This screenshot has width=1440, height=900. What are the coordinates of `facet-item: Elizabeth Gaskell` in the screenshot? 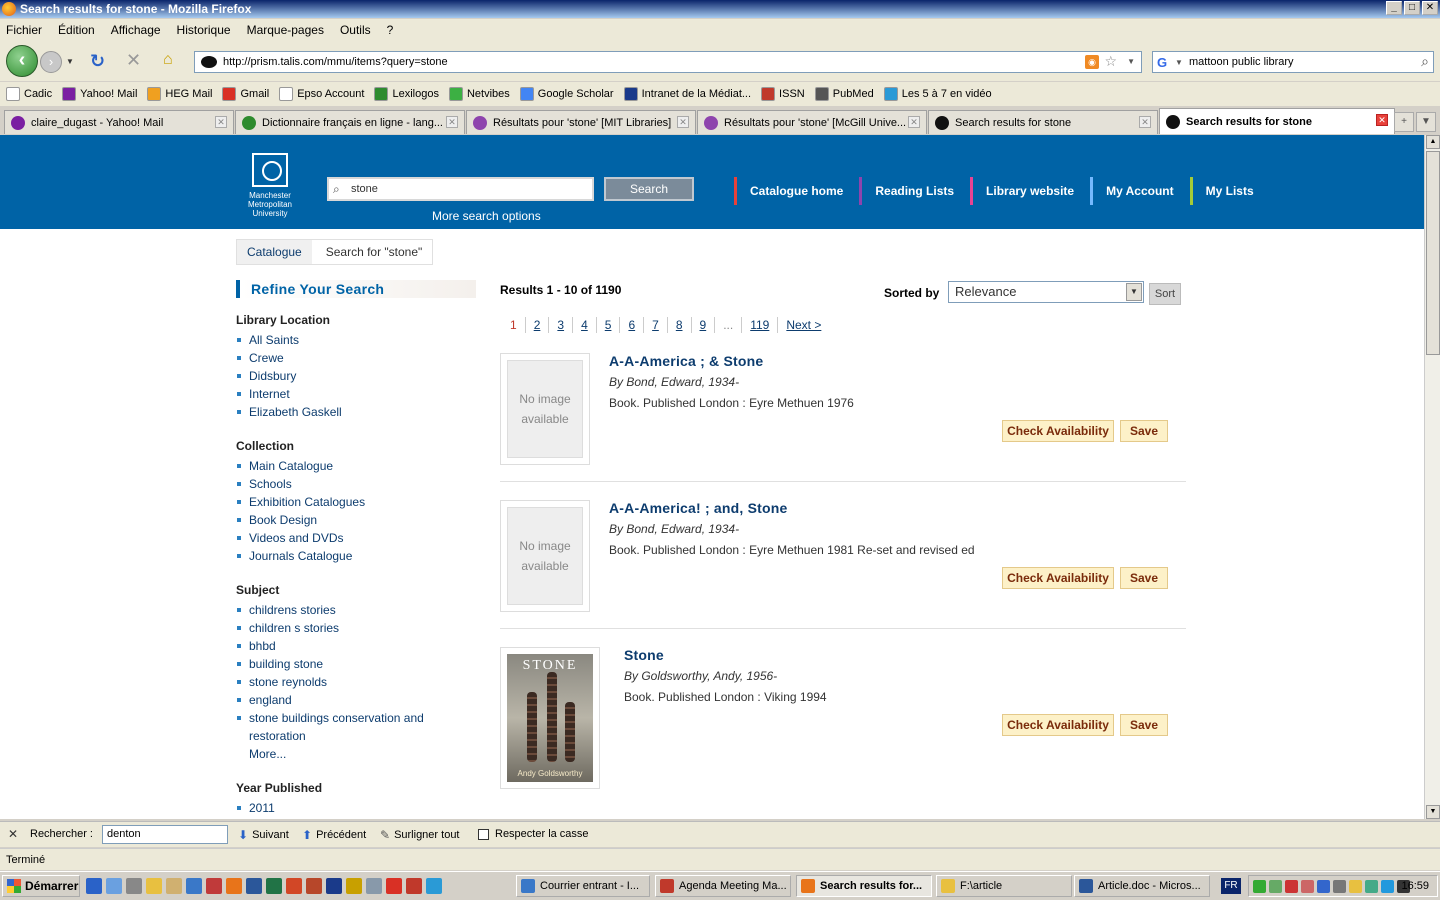 It's located at (289, 412).